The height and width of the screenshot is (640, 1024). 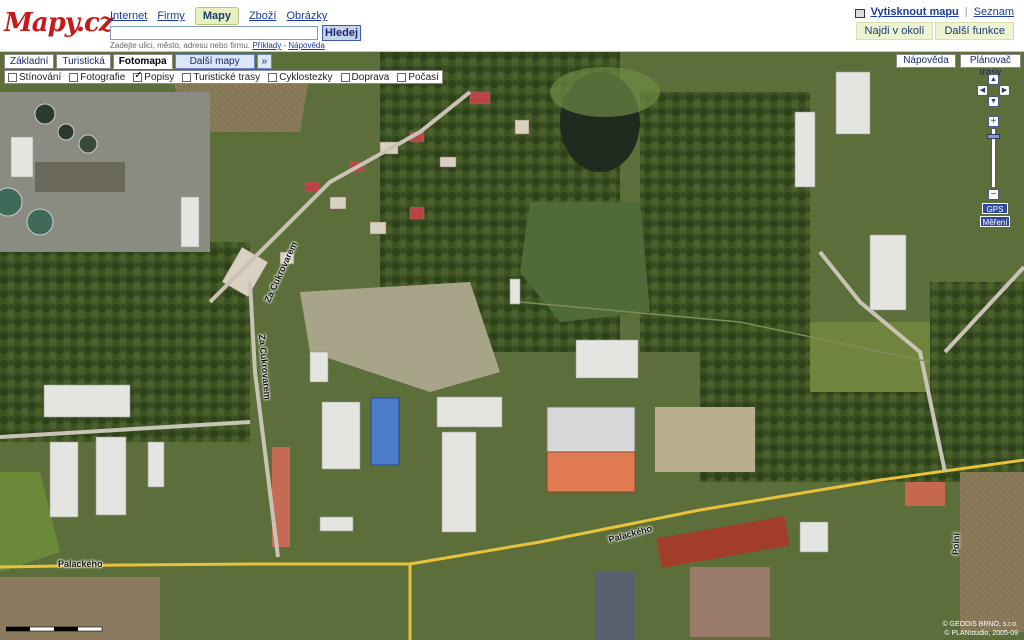 What do you see at coordinates (990, 66) in the screenshot?
I see `route-planner-button: Plánovač trasy` at bounding box center [990, 66].